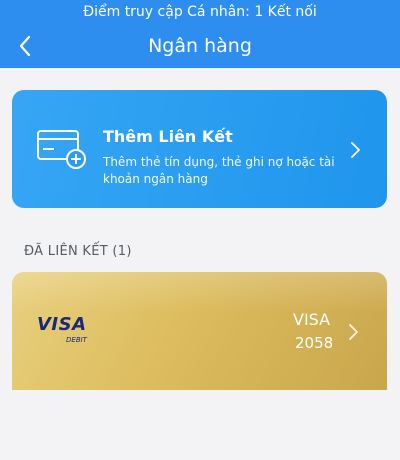 Image resolution: width=400 pixels, height=460 pixels. I want to click on page-title: Ngân hàng, so click(200, 46).